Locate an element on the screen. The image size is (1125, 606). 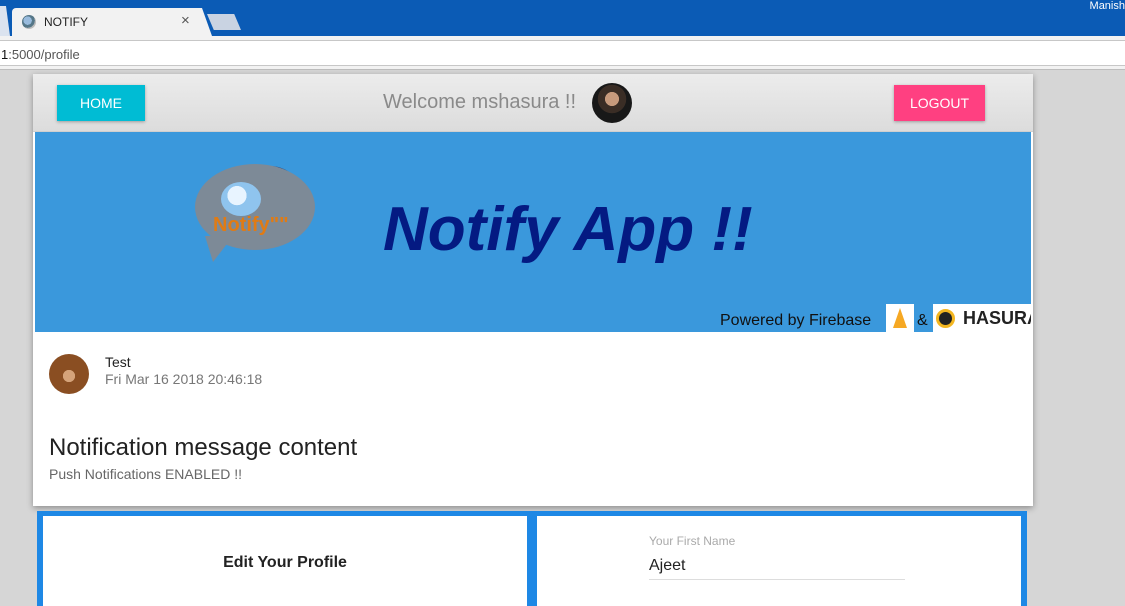
app-header: HOME Welcome mshasura !! LOGOUT is located at coordinates (533, 103).